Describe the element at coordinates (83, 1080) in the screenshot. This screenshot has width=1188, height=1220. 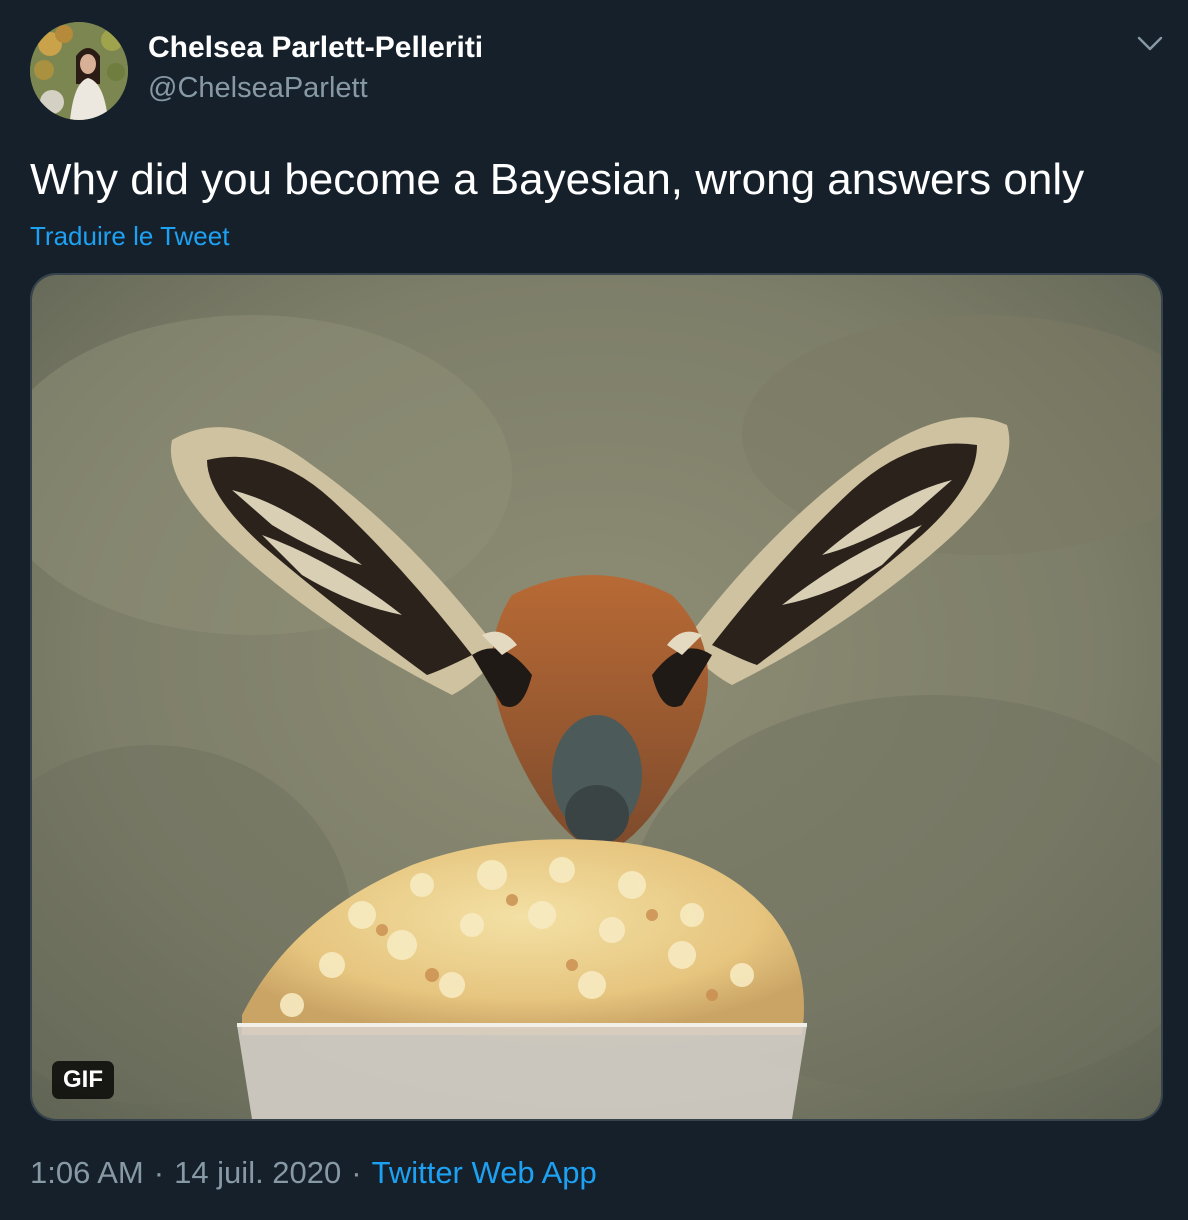
I see `gif-badge: GIF` at that location.